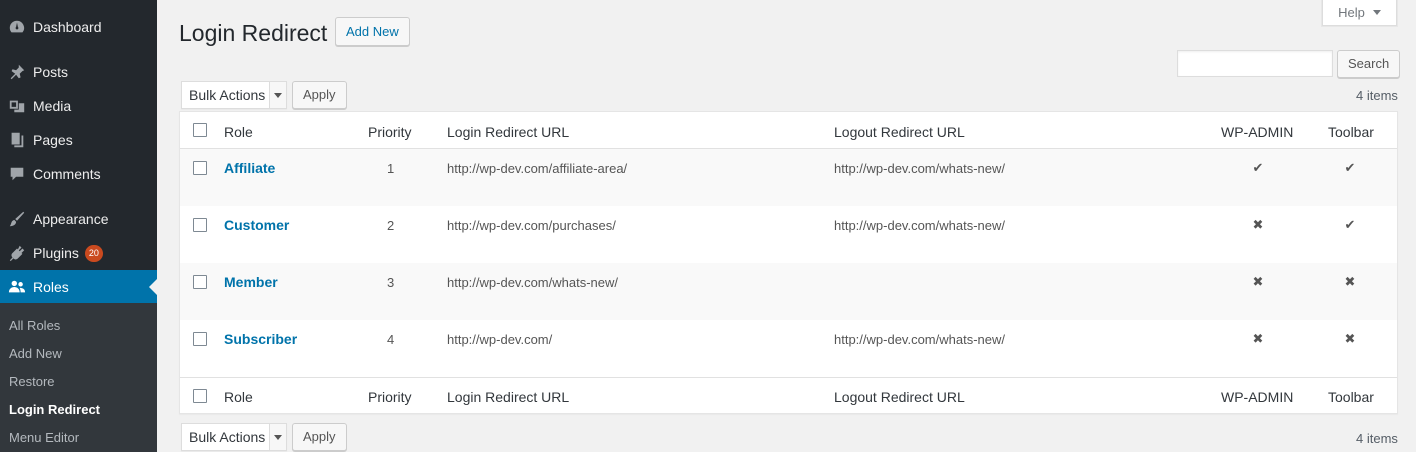 This screenshot has height=452, width=1416. Describe the element at coordinates (319, 95) in the screenshot. I see `apply-button-top: Apply` at that location.